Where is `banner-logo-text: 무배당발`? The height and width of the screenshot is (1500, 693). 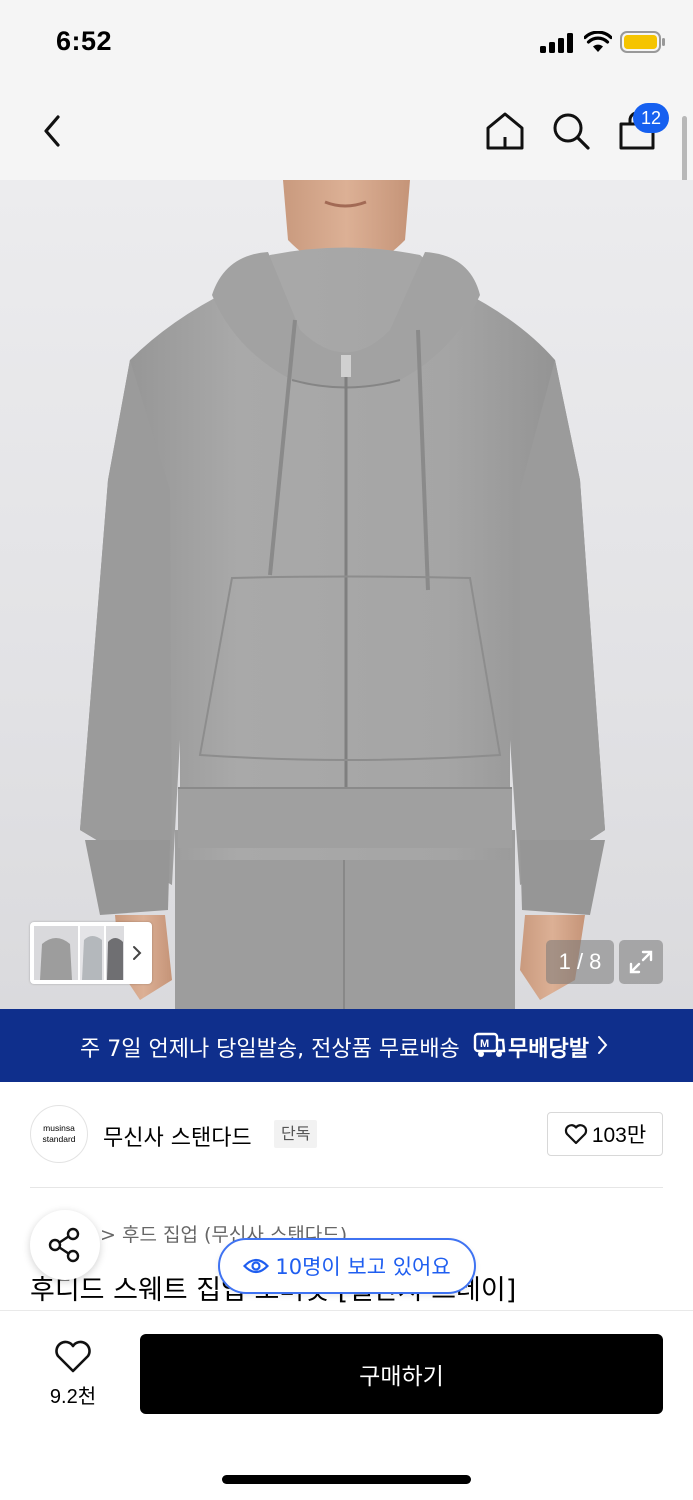
banner-logo-text: 무배당발 is located at coordinates (548, 1049).